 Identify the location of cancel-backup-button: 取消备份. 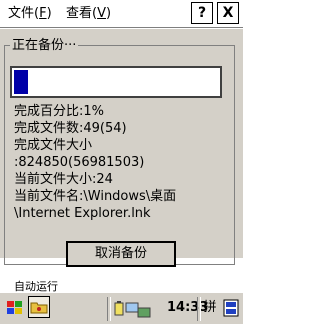
(121, 254).